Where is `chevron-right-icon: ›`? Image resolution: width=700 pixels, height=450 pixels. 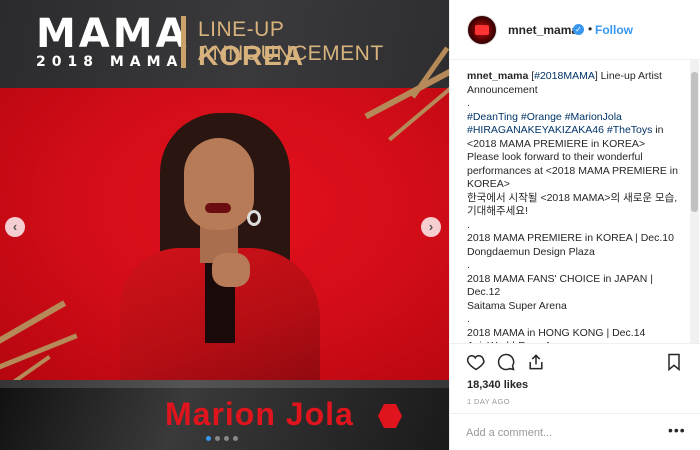
chevron-right-icon: › is located at coordinates (431, 226).